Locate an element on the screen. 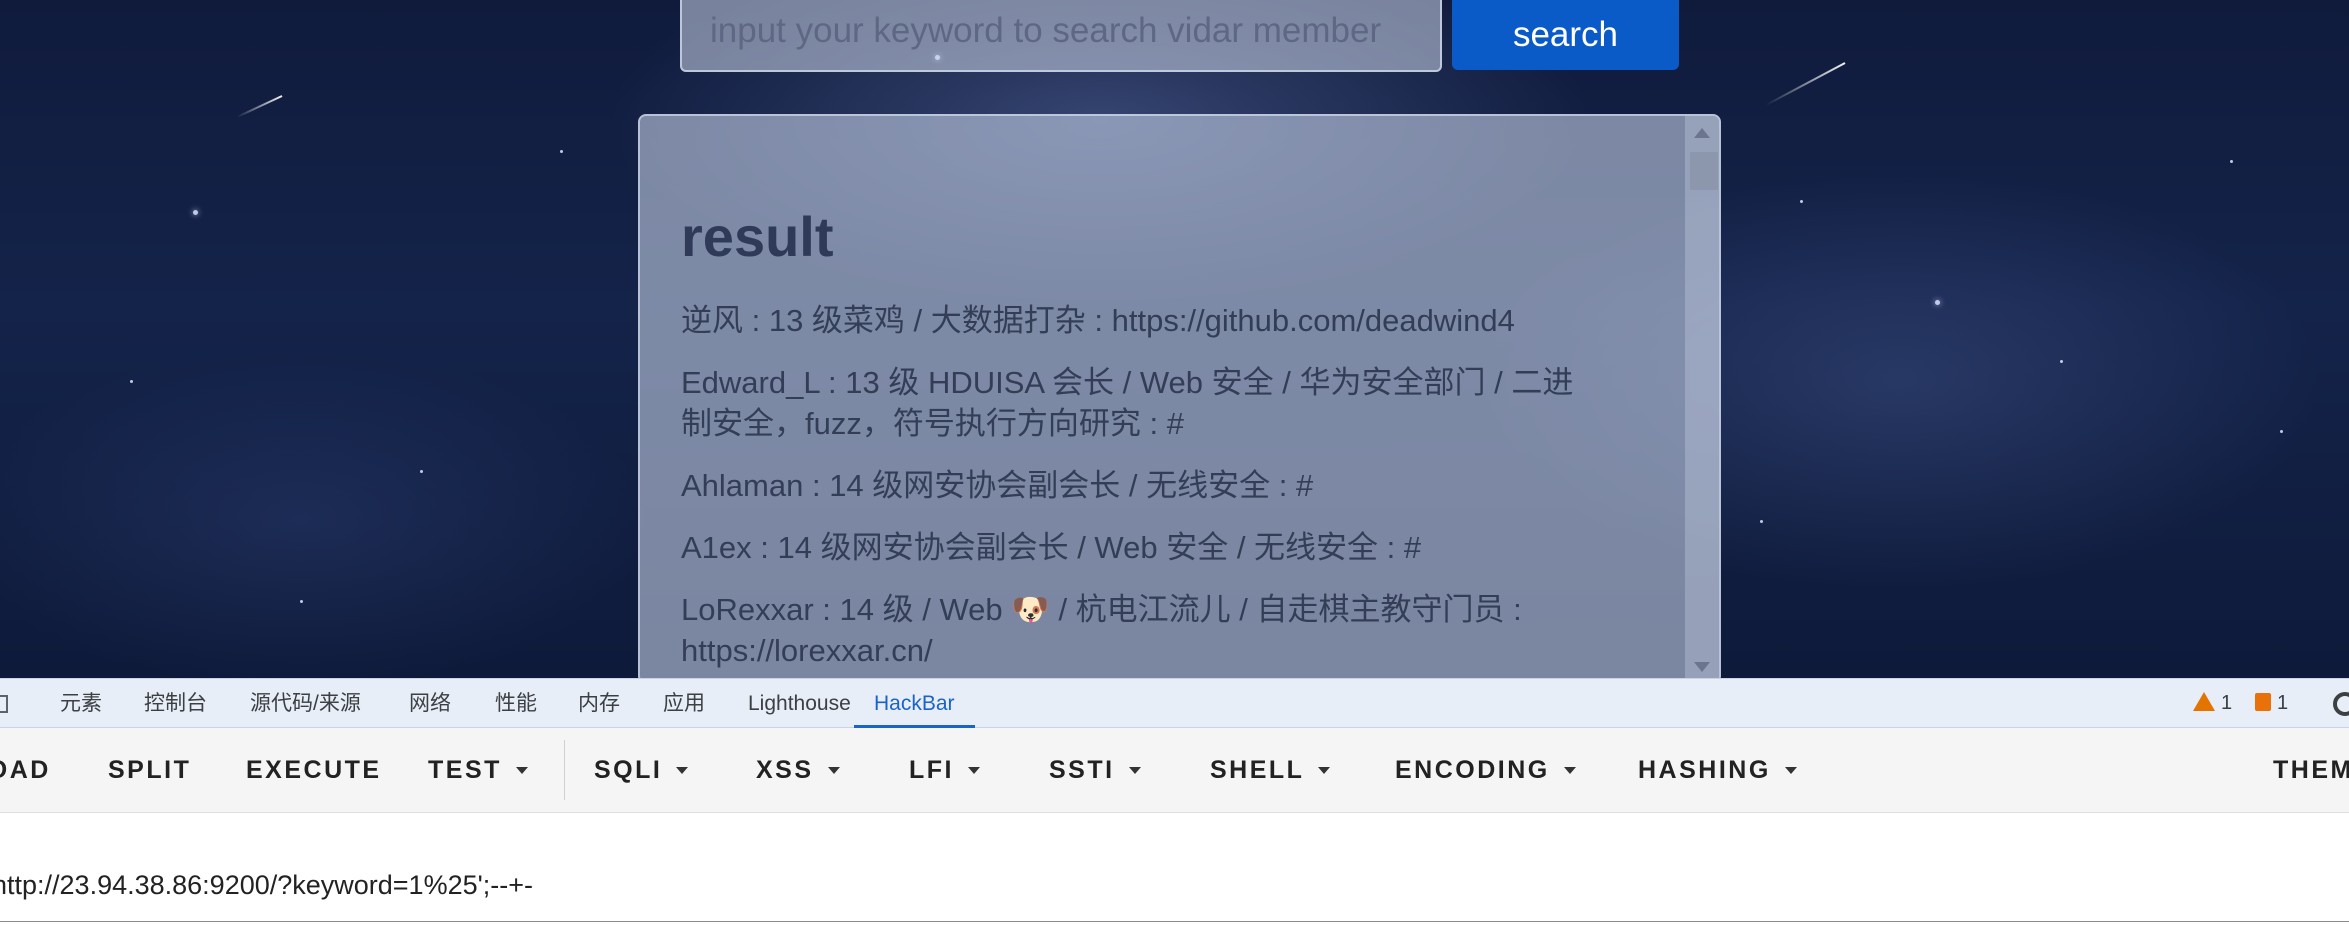 The width and height of the screenshot is (2349, 925). sqli-label: SQLI is located at coordinates (628, 770).